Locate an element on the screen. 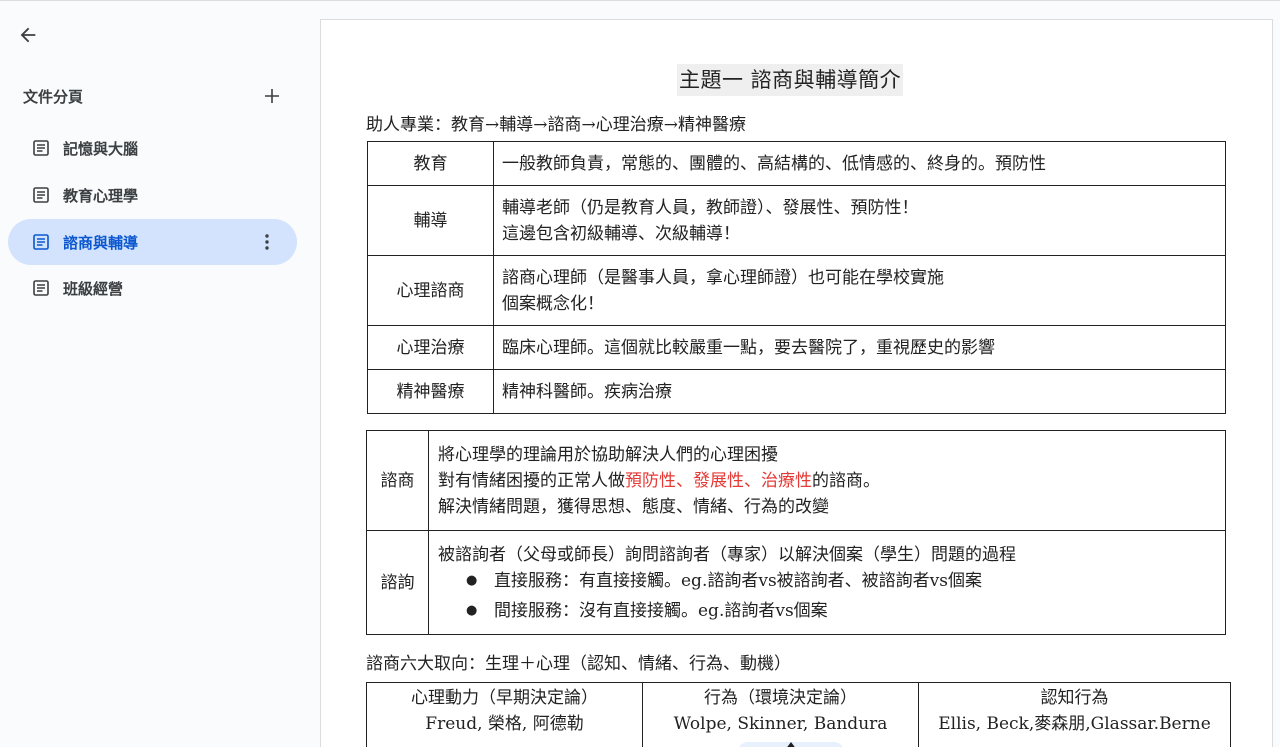 This screenshot has width=1280, height=747. table-cell-value: 臨床心理師。這個就比較嚴重一點，要去醫院了，重視歷史的影響 is located at coordinates (859, 347).